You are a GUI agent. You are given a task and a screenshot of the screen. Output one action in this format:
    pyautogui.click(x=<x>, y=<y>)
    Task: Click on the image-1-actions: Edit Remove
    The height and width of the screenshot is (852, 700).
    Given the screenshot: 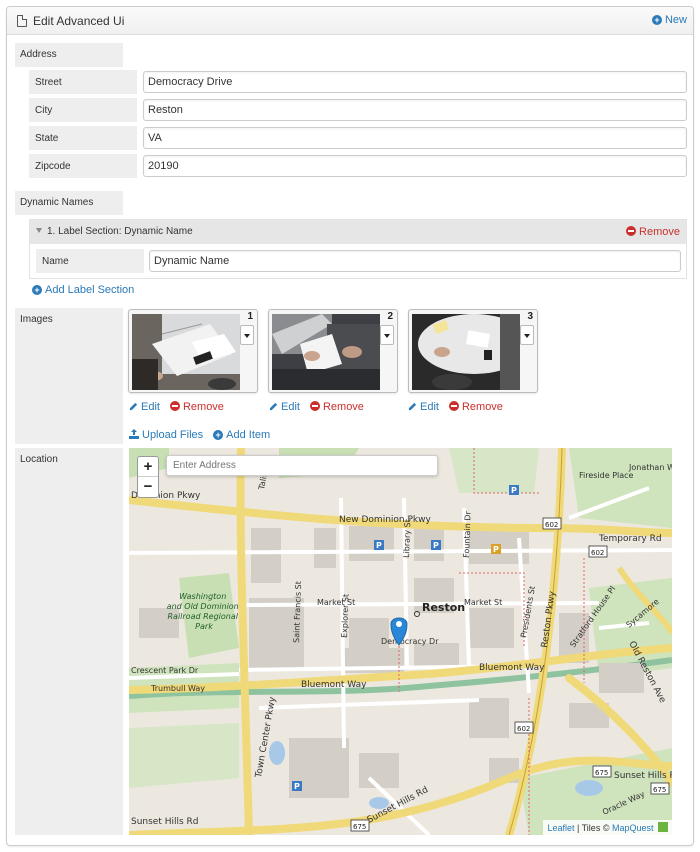 What is the action you would take?
    pyautogui.click(x=176, y=407)
    